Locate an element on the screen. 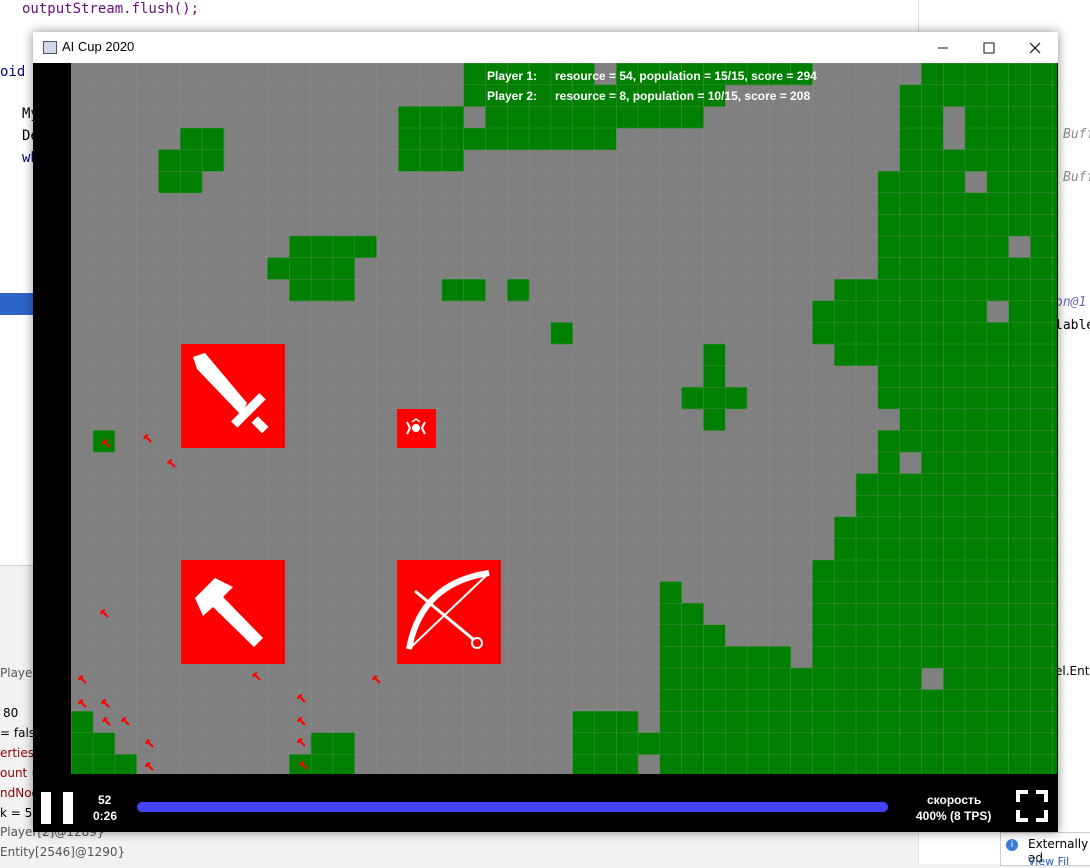 The width and height of the screenshot is (1090, 868). turret is located at coordinates (416, 428).